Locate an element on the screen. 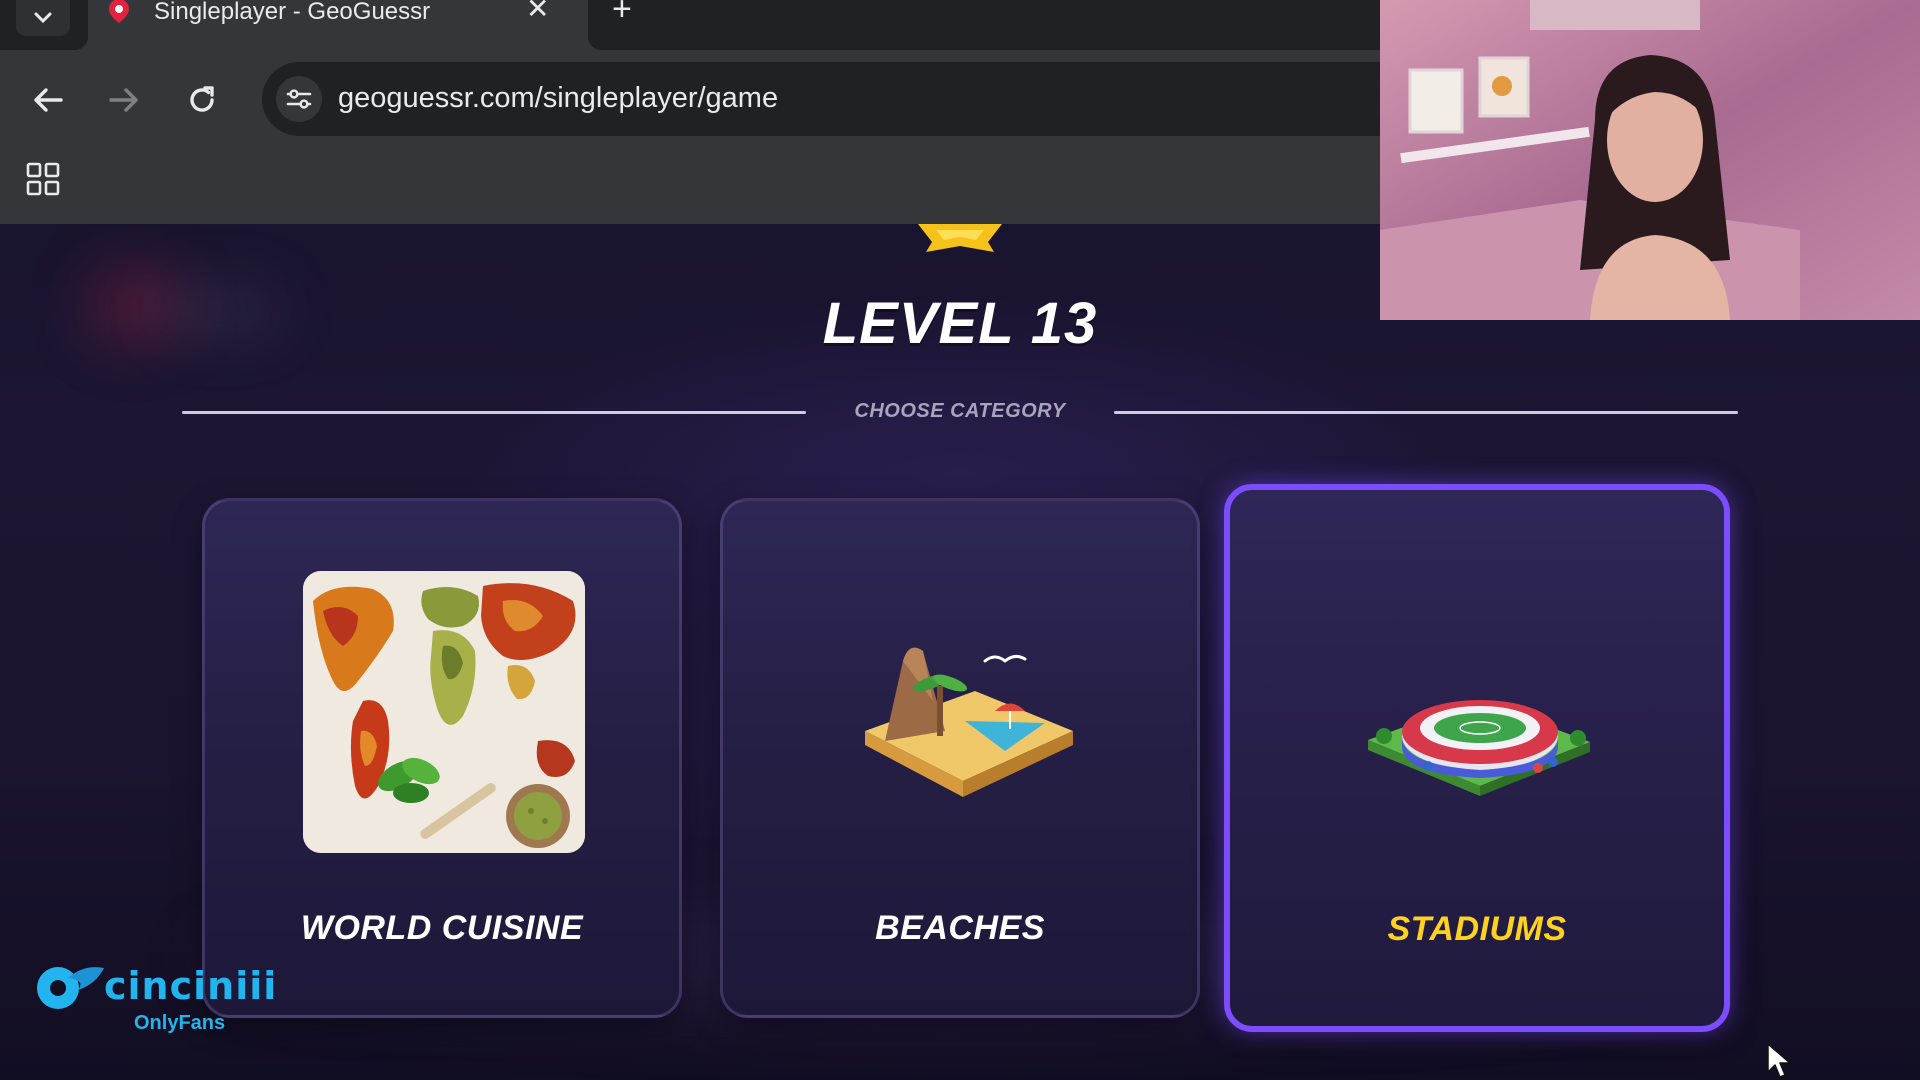 Image resolution: width=1920 pixels, height=1080 pixels. arrow-right-icon is located at coordinates (123, 100).